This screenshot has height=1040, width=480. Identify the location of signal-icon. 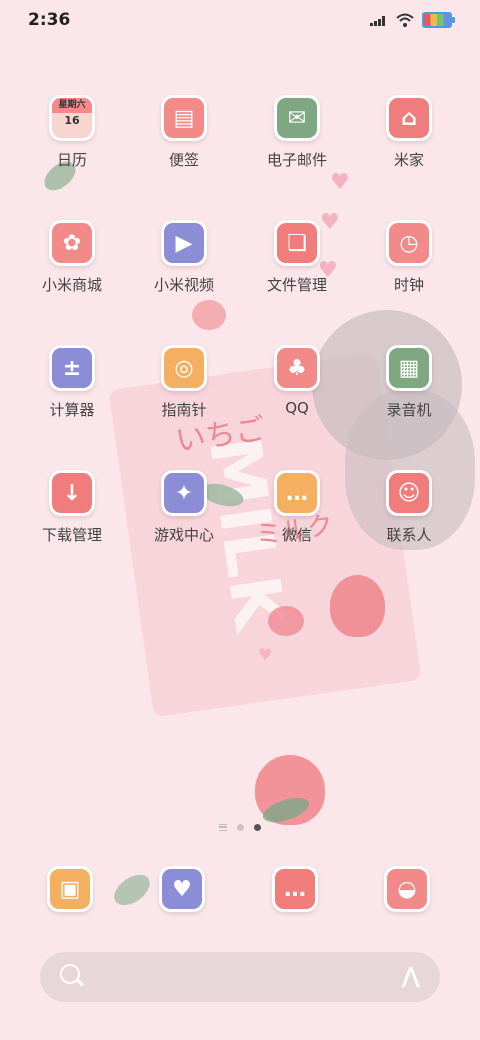
(377, 21).